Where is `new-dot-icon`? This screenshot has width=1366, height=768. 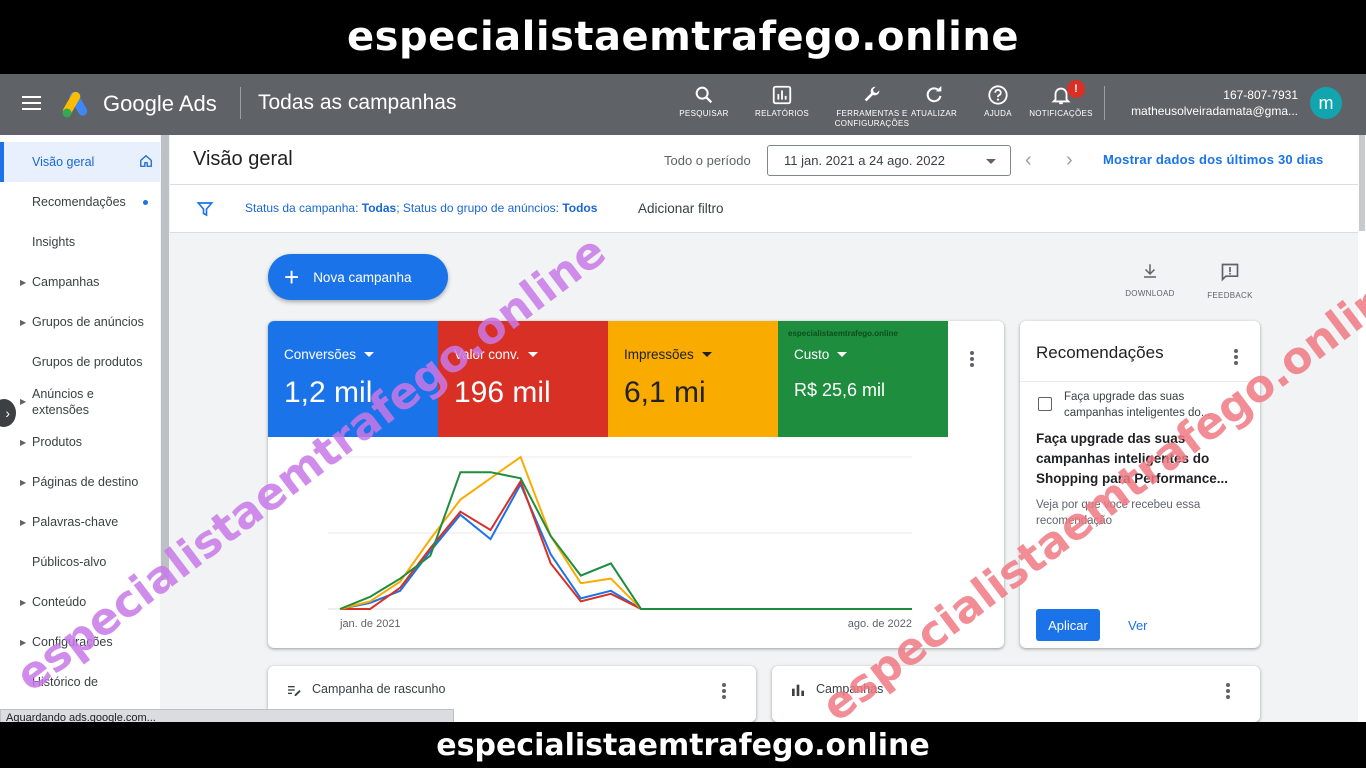
new-dot-icon is located at coordinates (145, 202).